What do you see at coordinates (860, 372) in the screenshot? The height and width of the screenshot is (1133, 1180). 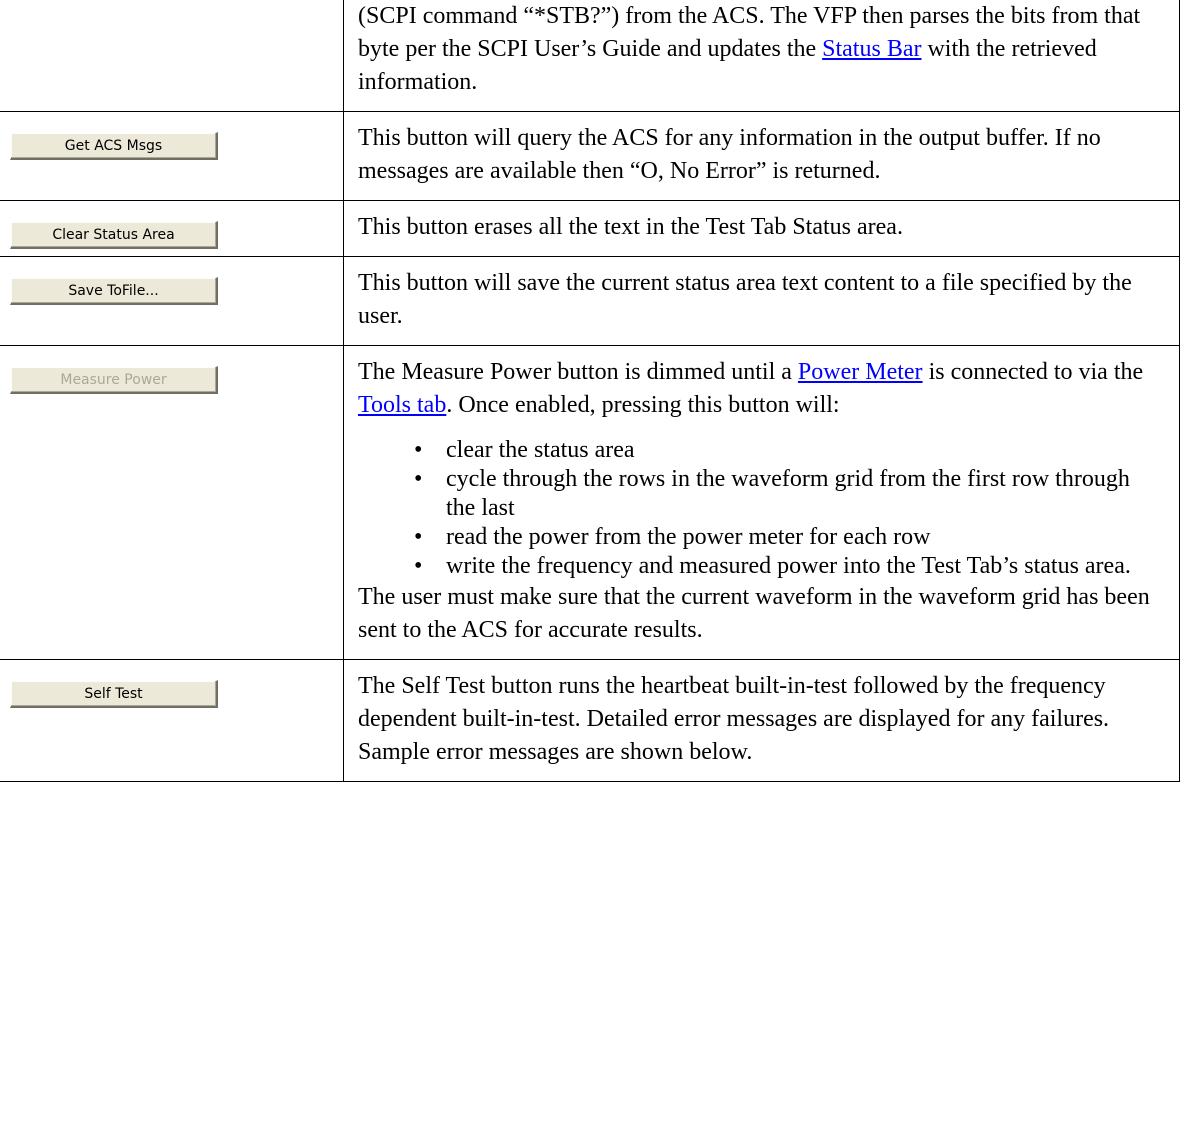 I see `power-meter-link: Power Meter` at bounding box center [860, 372].